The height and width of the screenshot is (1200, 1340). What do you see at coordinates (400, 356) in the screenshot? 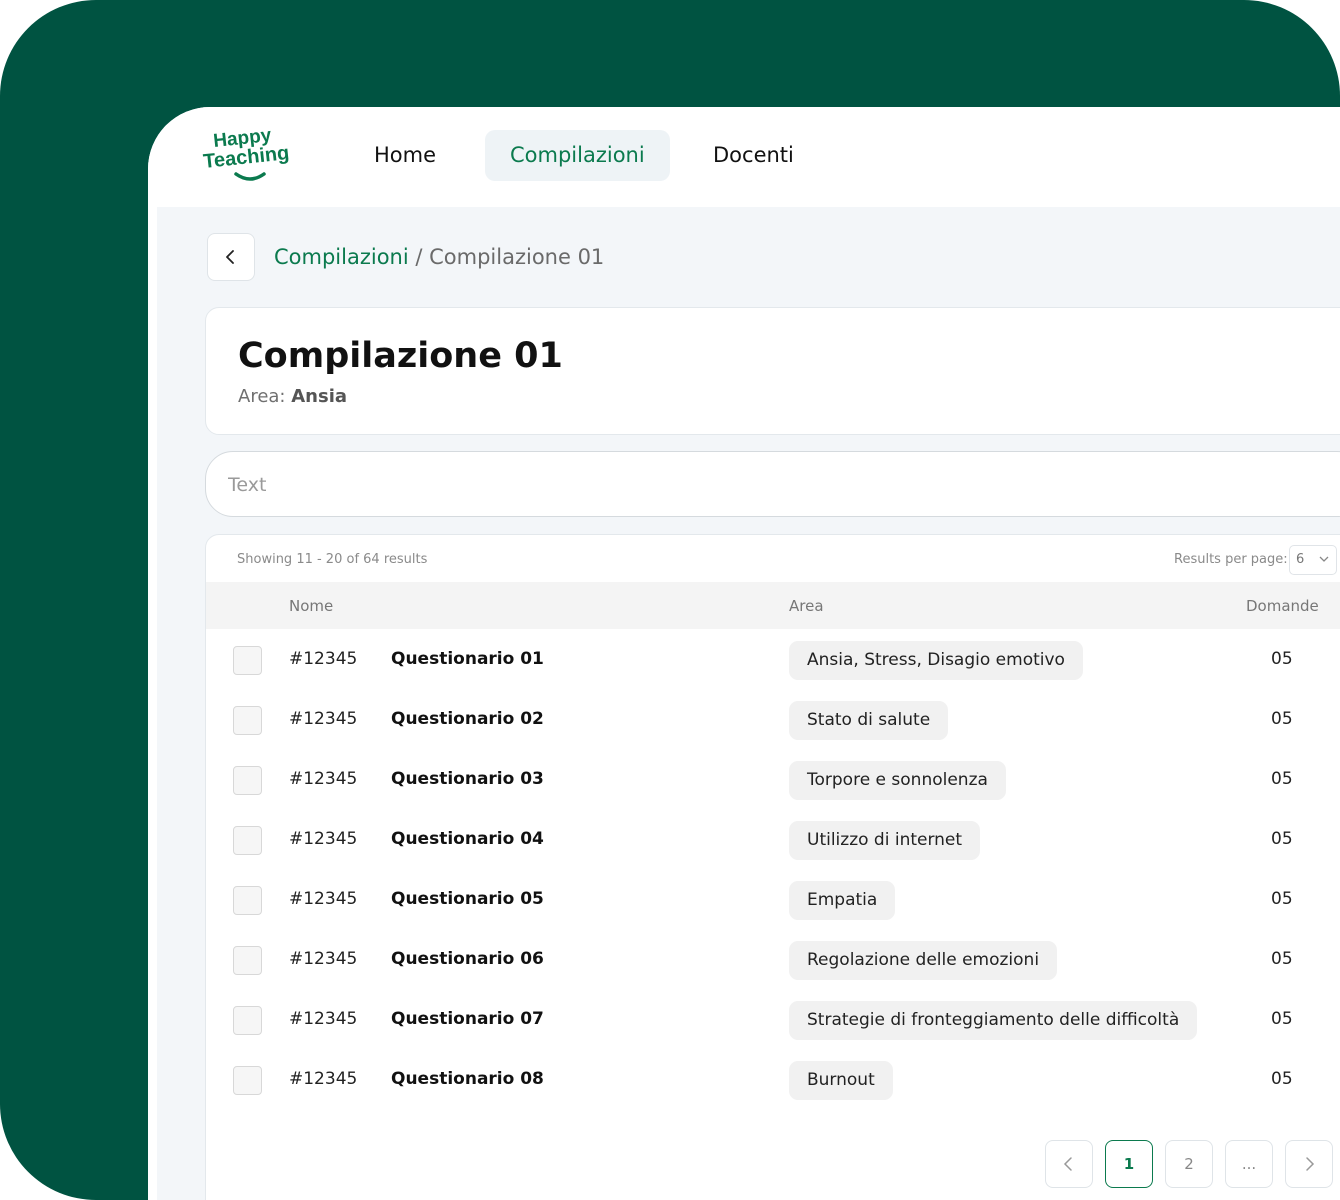
I see `page-title: Compilazione 01` at bounding box center [400, 356].